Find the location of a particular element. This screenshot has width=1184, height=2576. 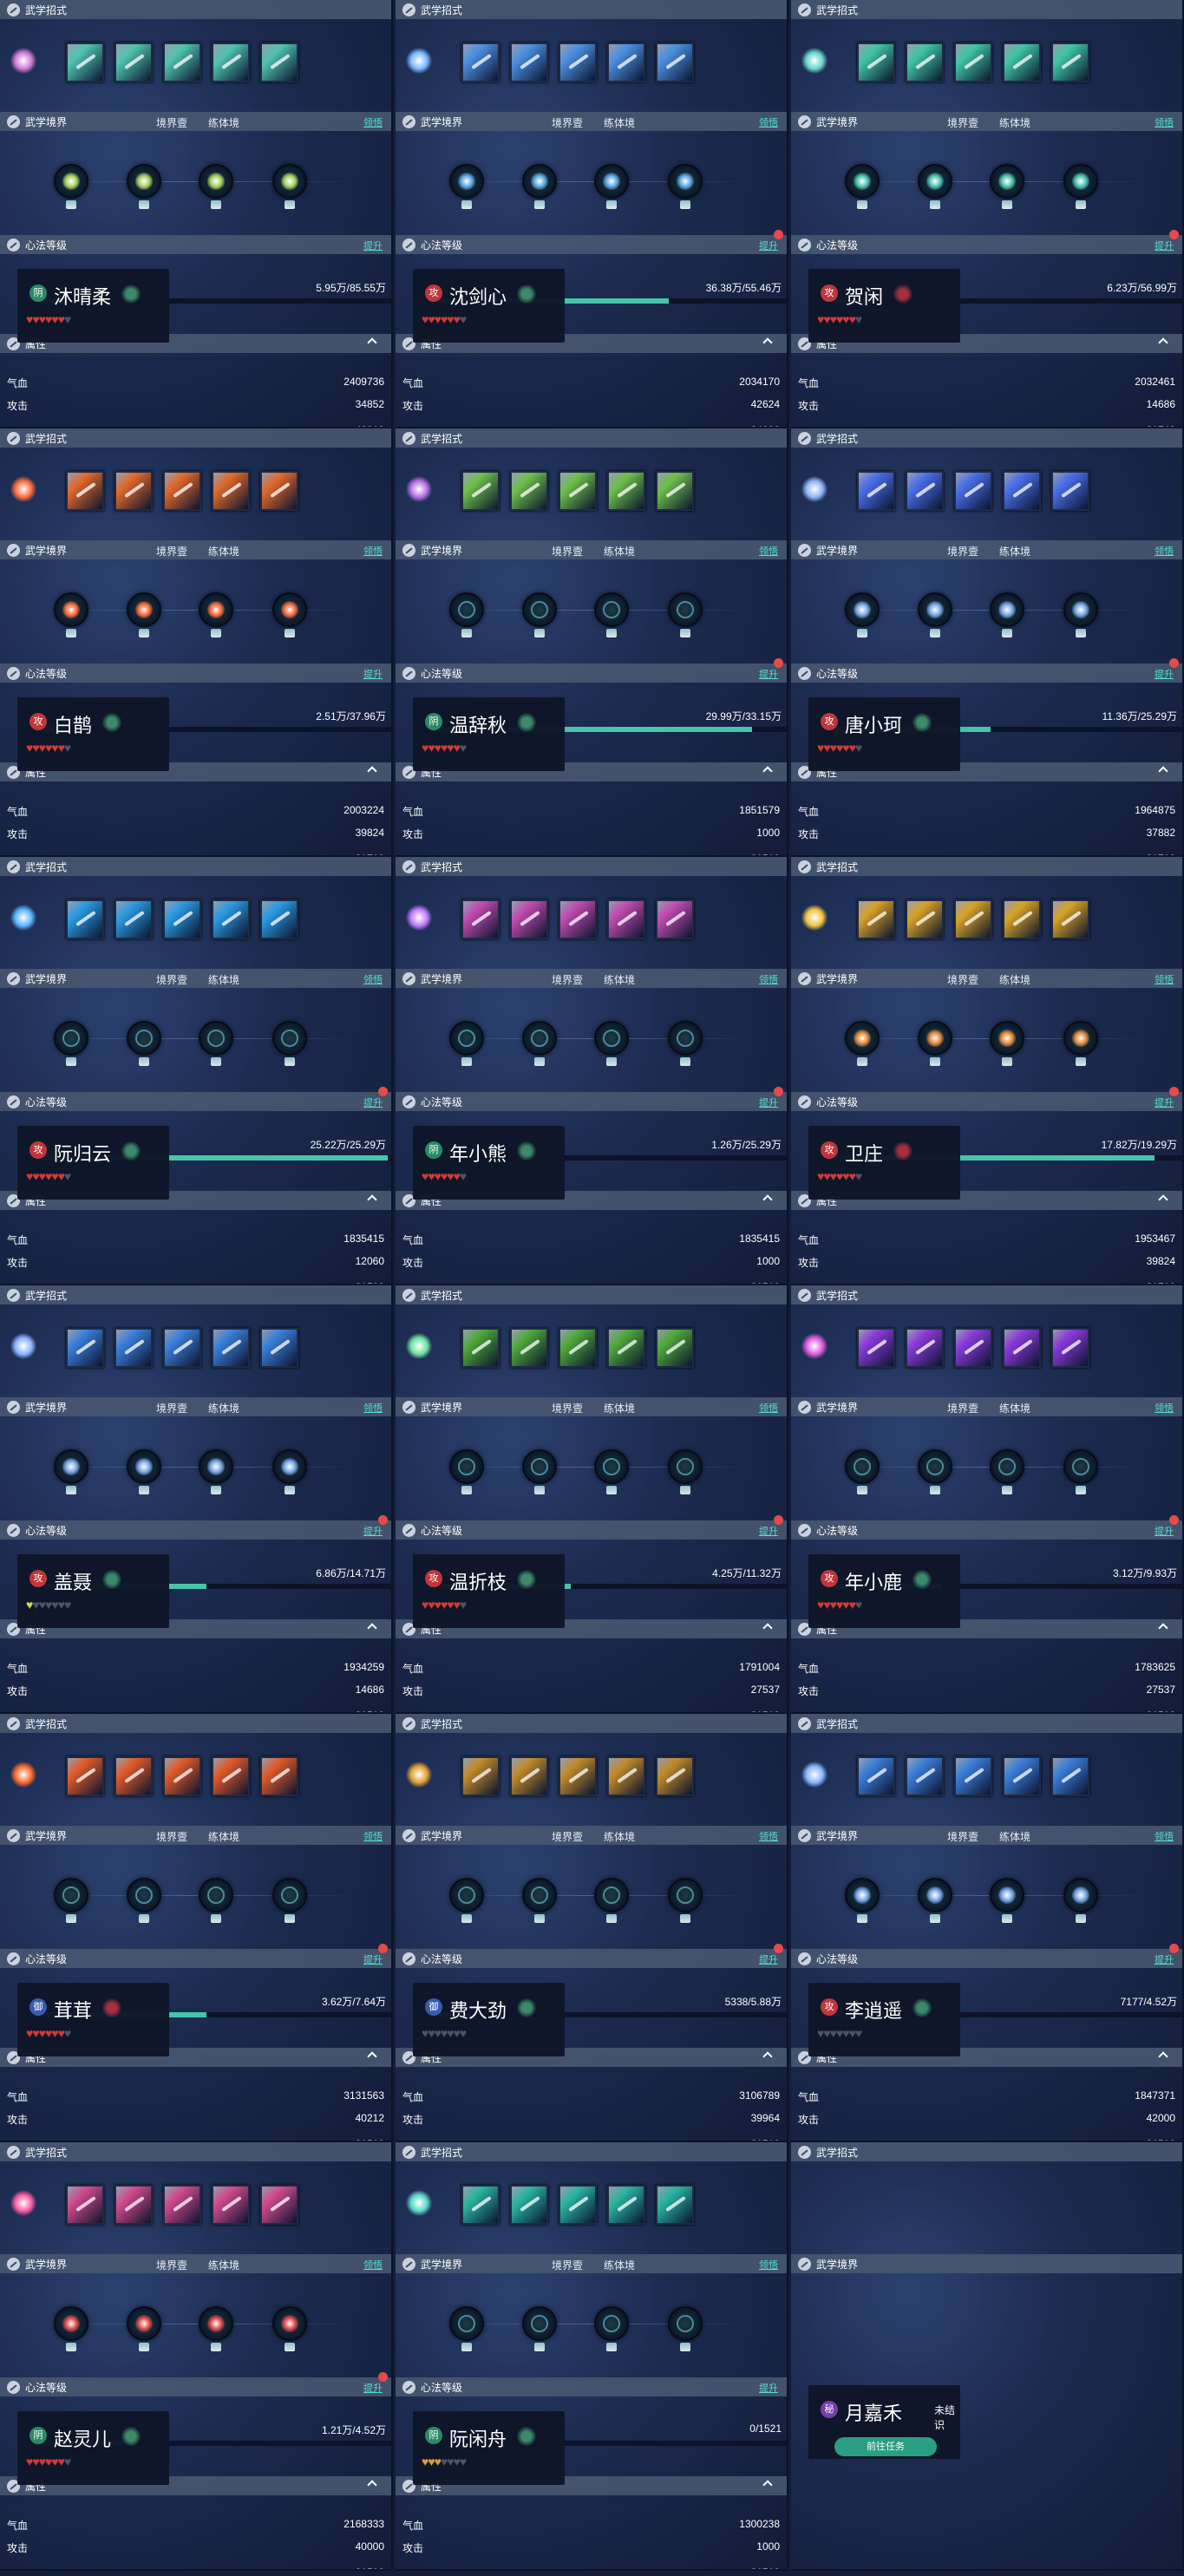

character-card: 攻白鹊 ♥♥♥♥♥♥♥ is located at coordinates (93, 734).